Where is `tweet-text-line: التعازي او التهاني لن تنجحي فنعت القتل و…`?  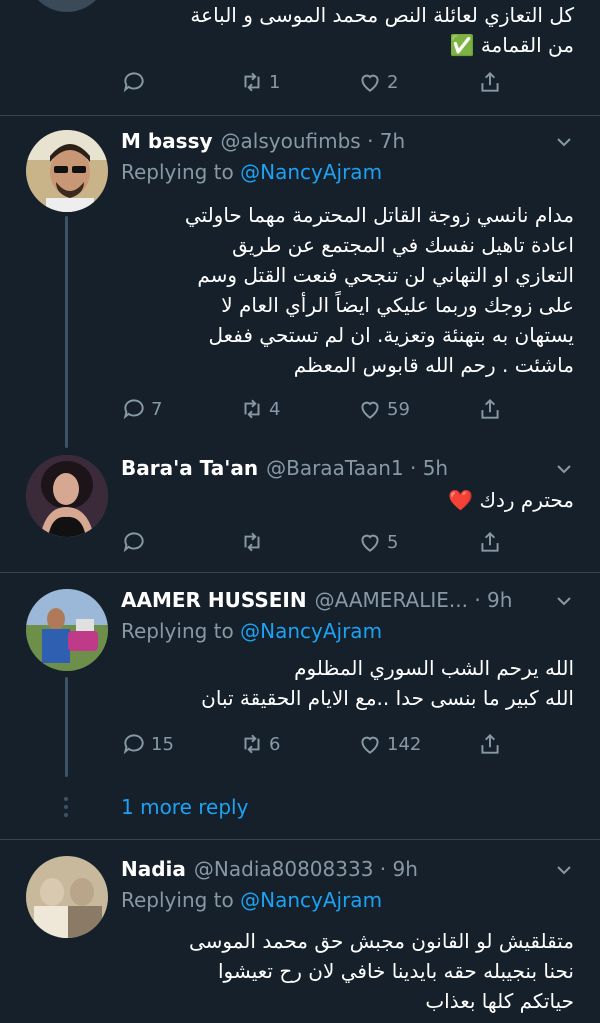
tweet-text-line: التعازي او التهاني لن تنجحي فنعت القتل و… is located at coordinates (385, 275).